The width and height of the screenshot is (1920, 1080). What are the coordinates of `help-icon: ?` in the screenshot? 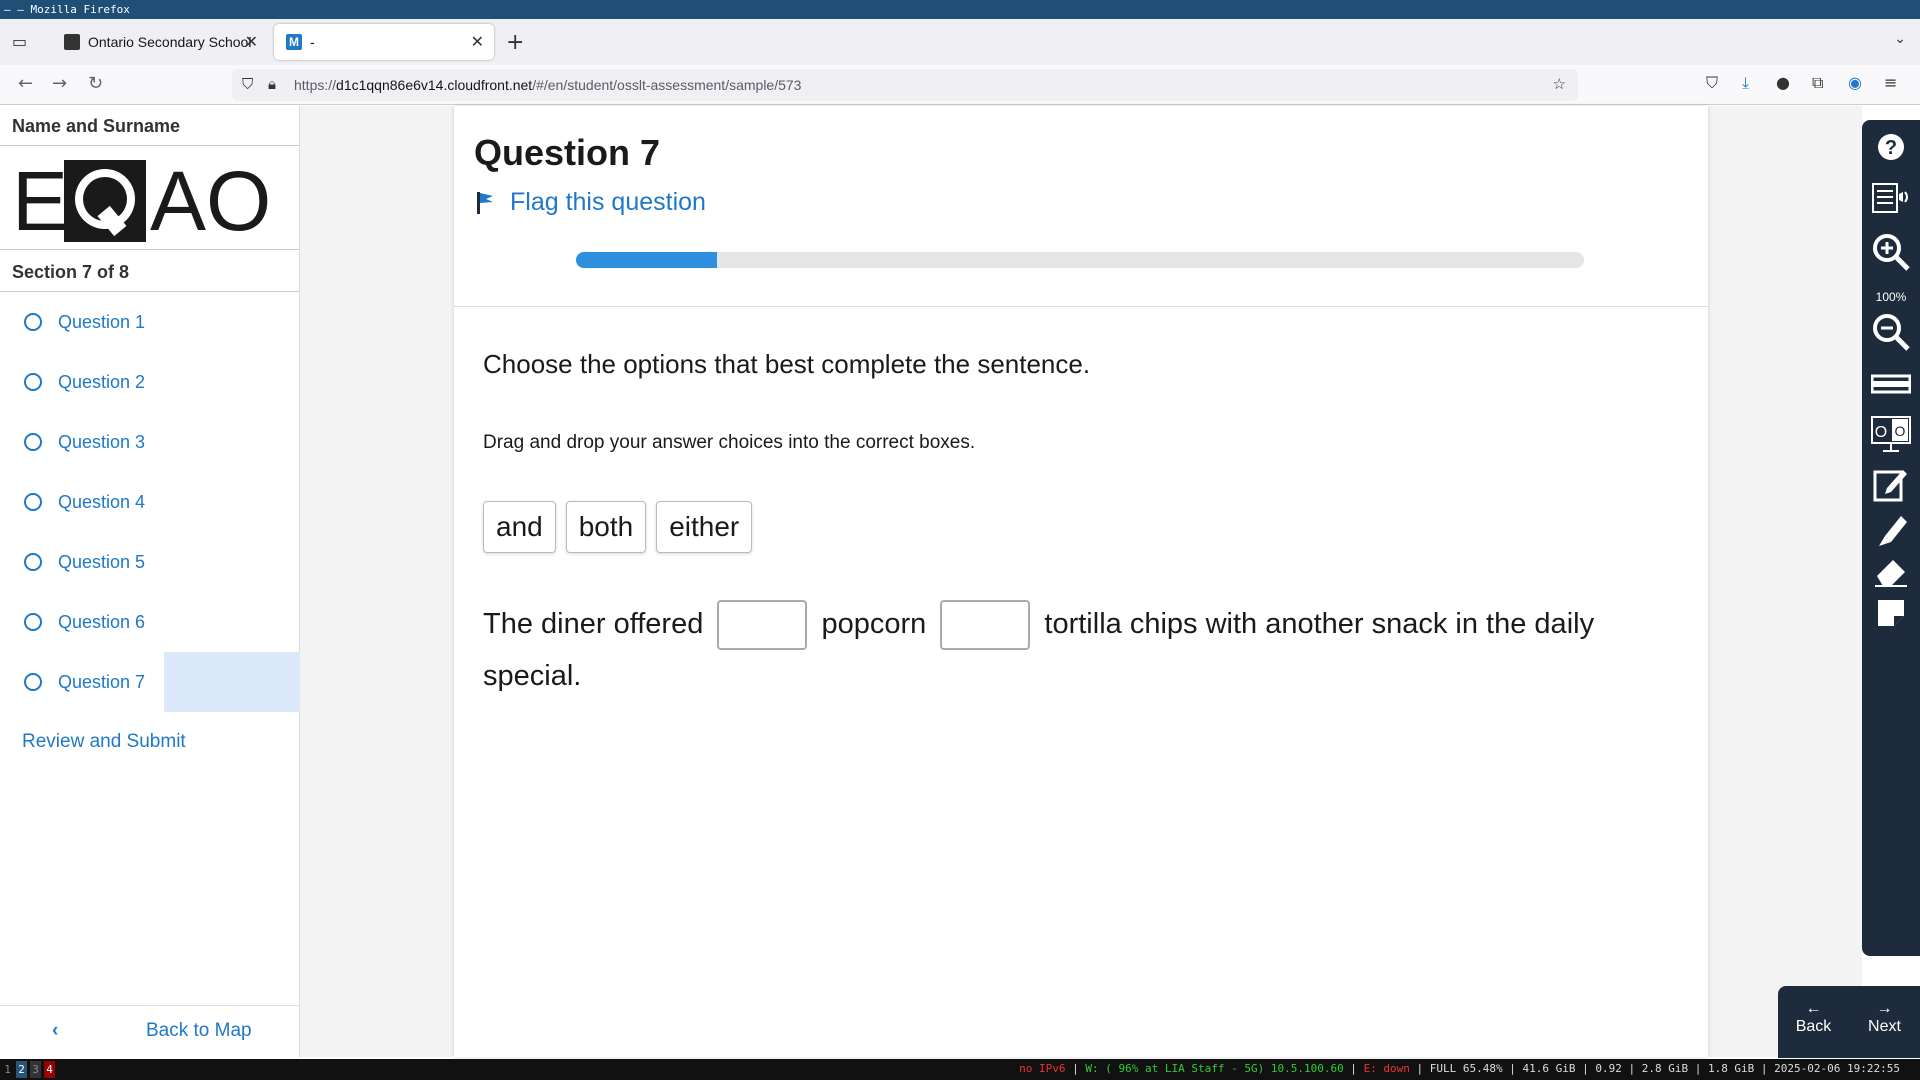 It's located at (1891, 153).